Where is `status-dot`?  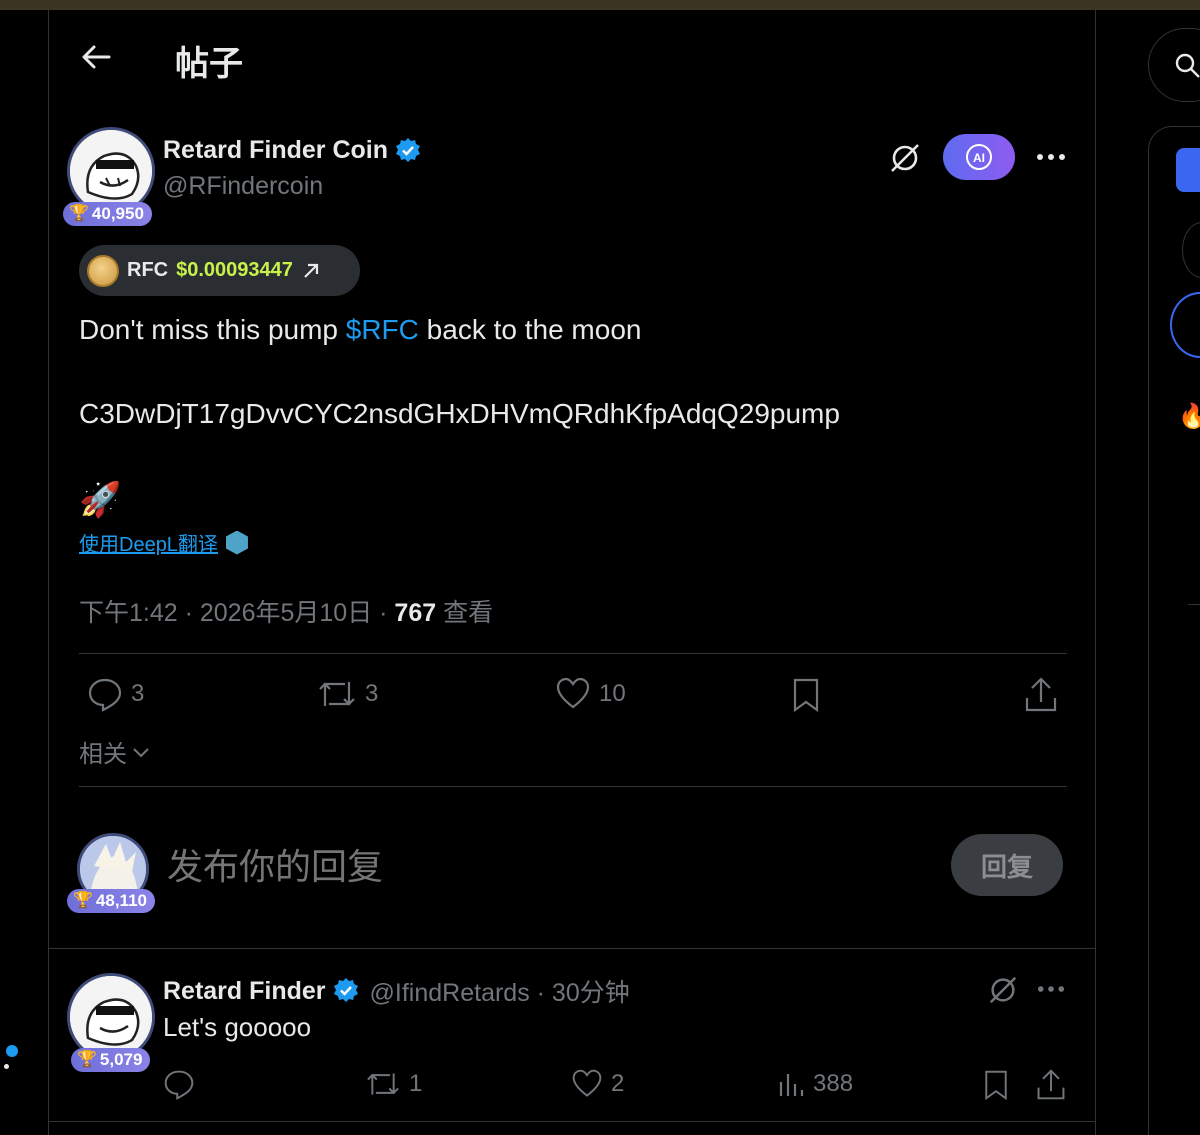 status-dot is located at coordinates (6, 1066).